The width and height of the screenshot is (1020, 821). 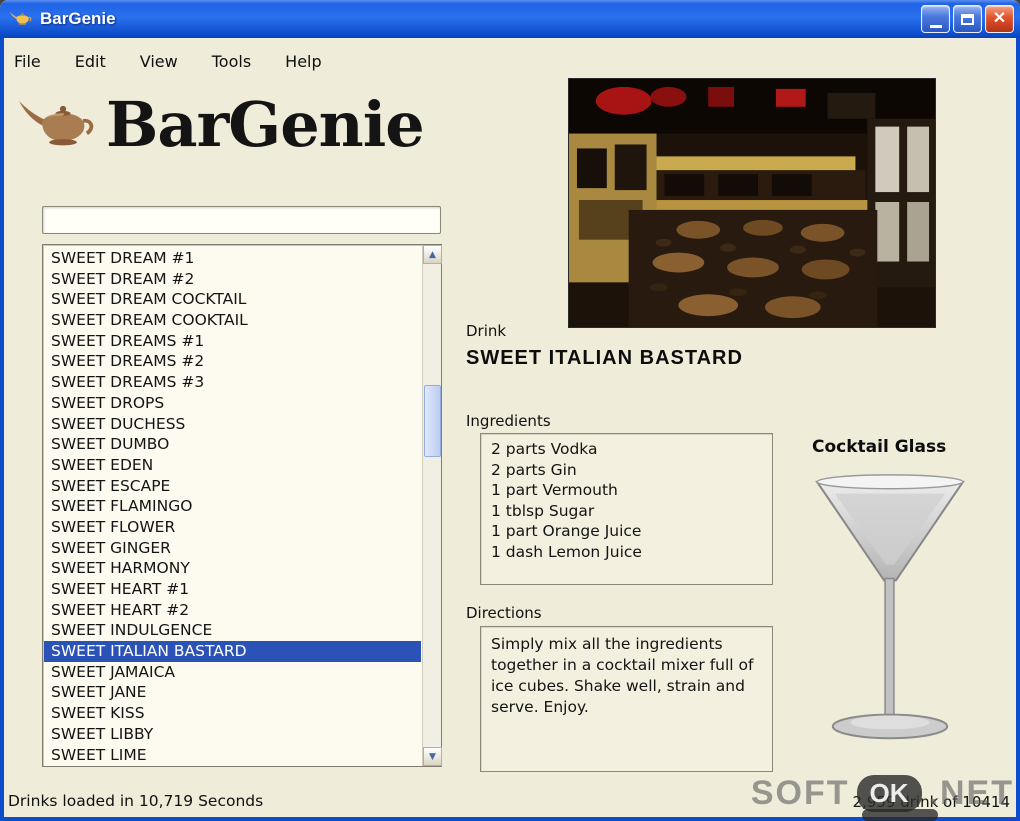 What do you see at coordinates (604, 358) in the screenshot?
I see `drink-name: SWEET ITALIAN BASTARD` at bounding box center [604, 358].